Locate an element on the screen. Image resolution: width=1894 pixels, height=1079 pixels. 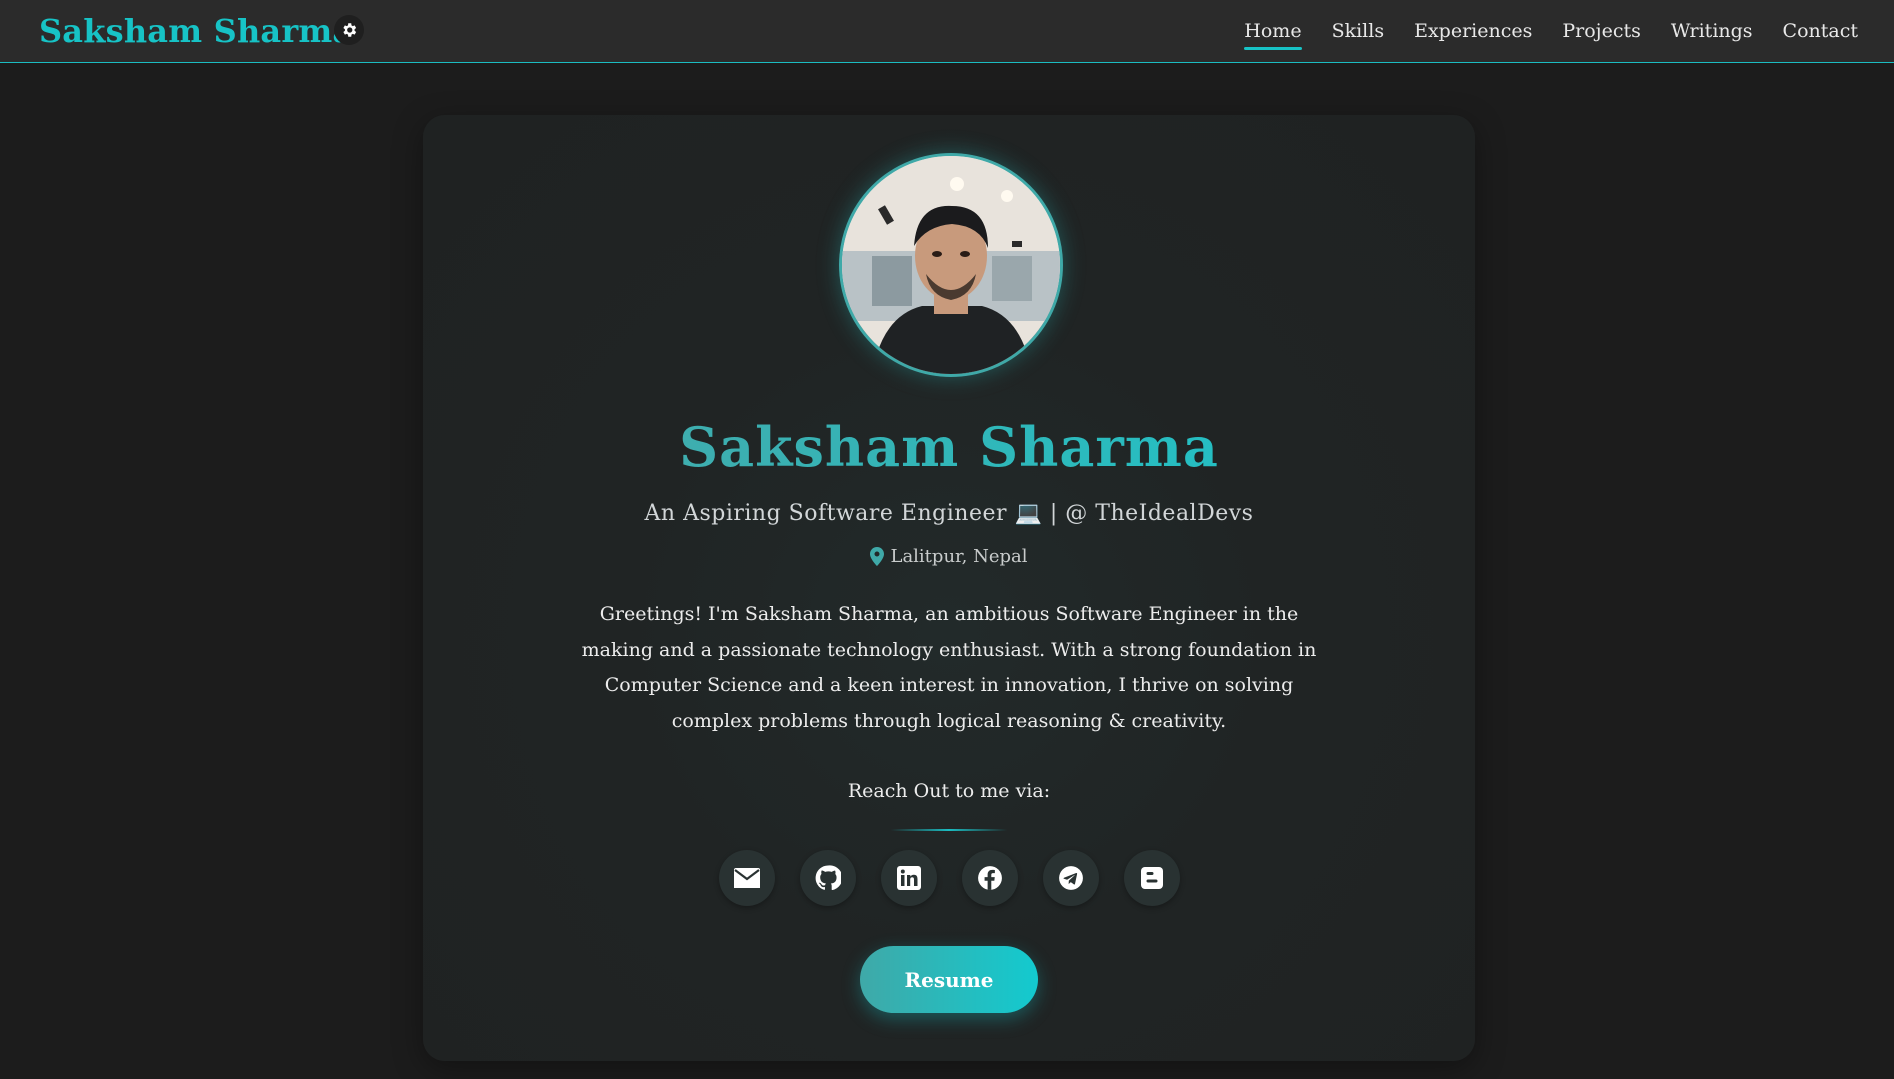
gear-icon is located at coordinates (350, 30).